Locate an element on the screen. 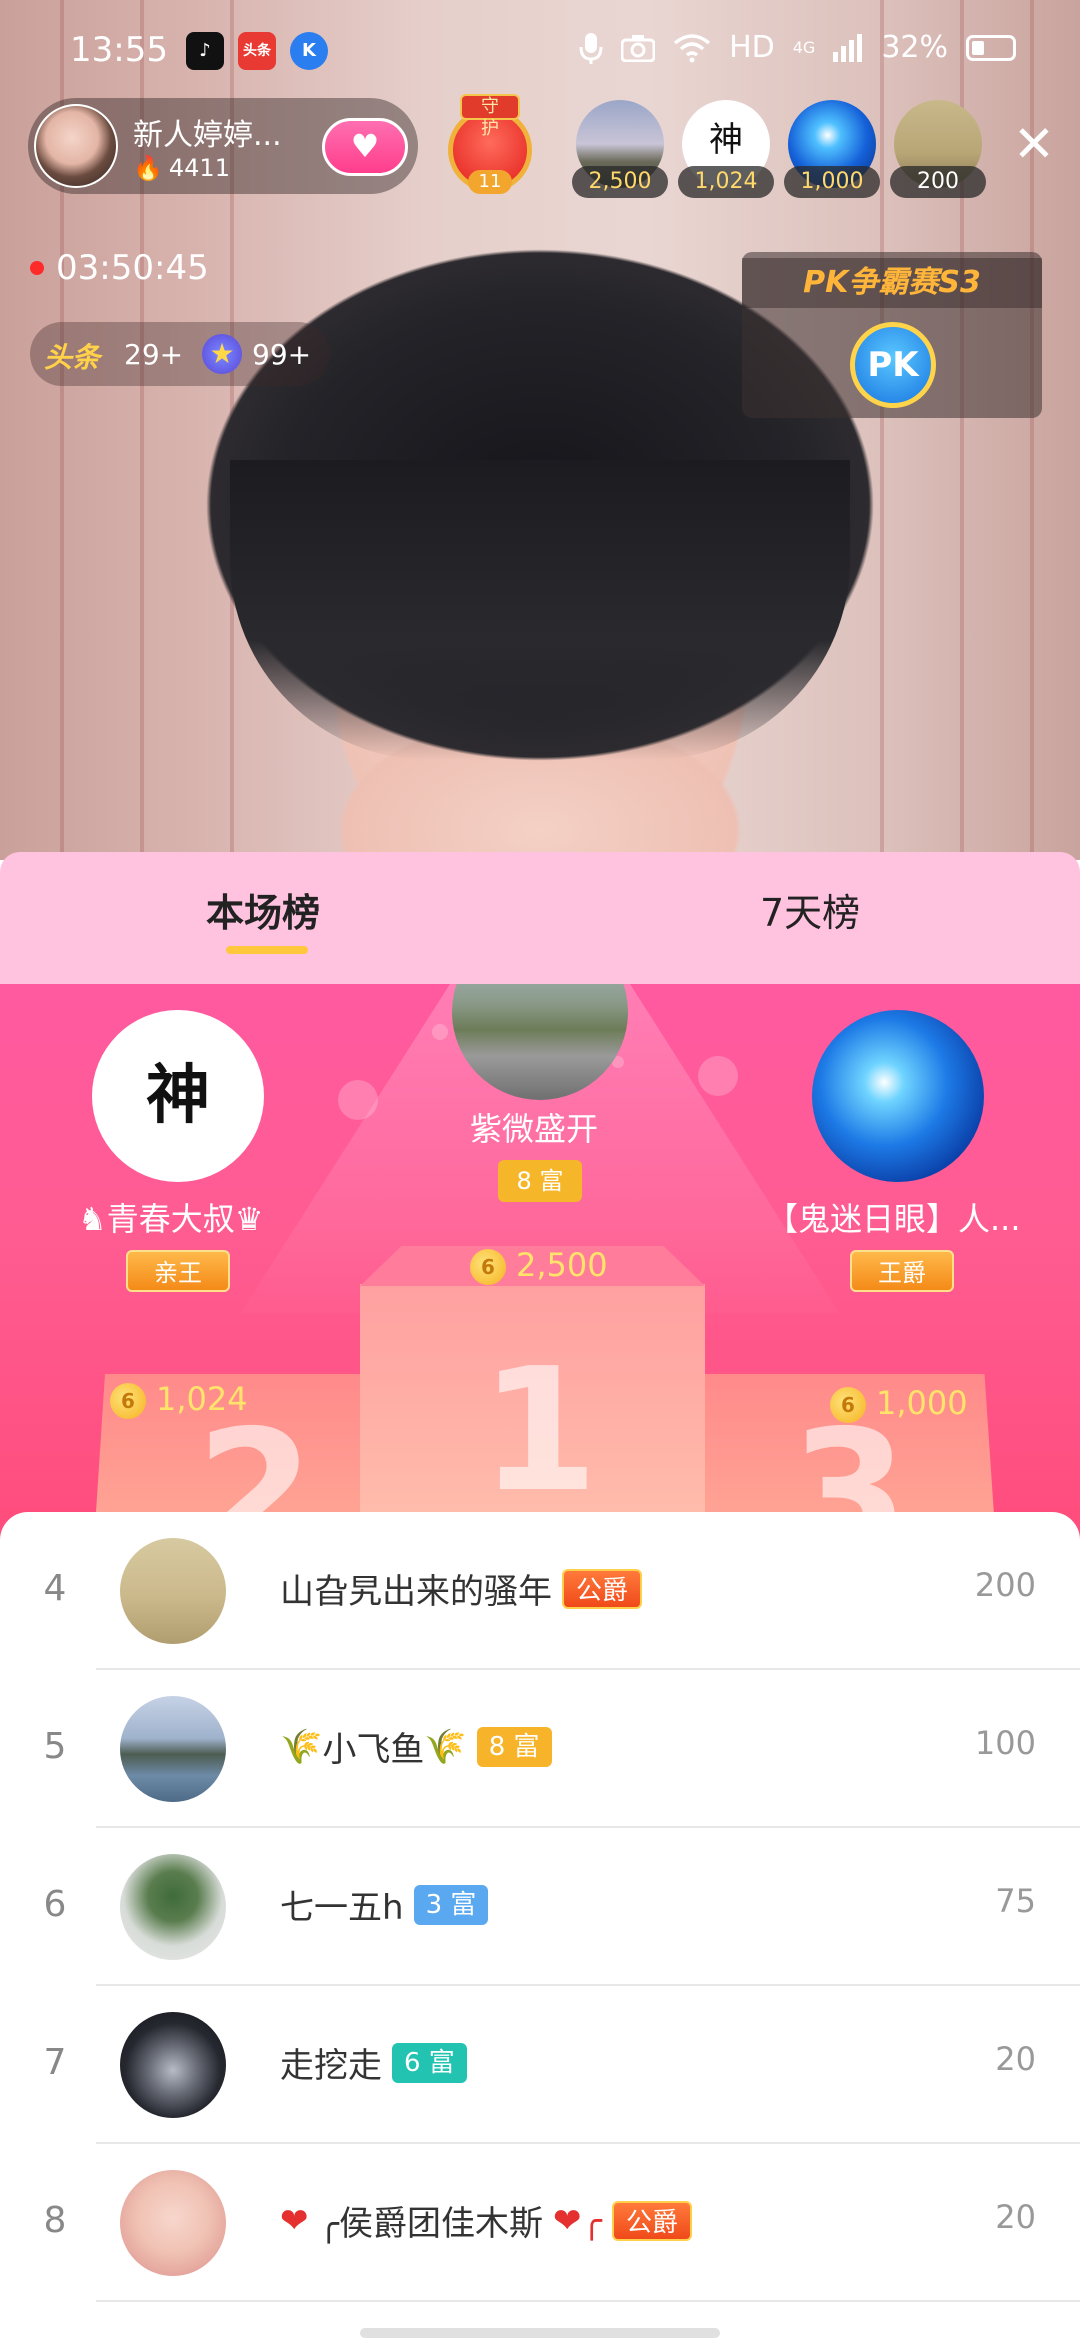 This screenshot has width=1080, height=2340. first-place-name: 紫微盛开 is located at coordinates (534, 1129).